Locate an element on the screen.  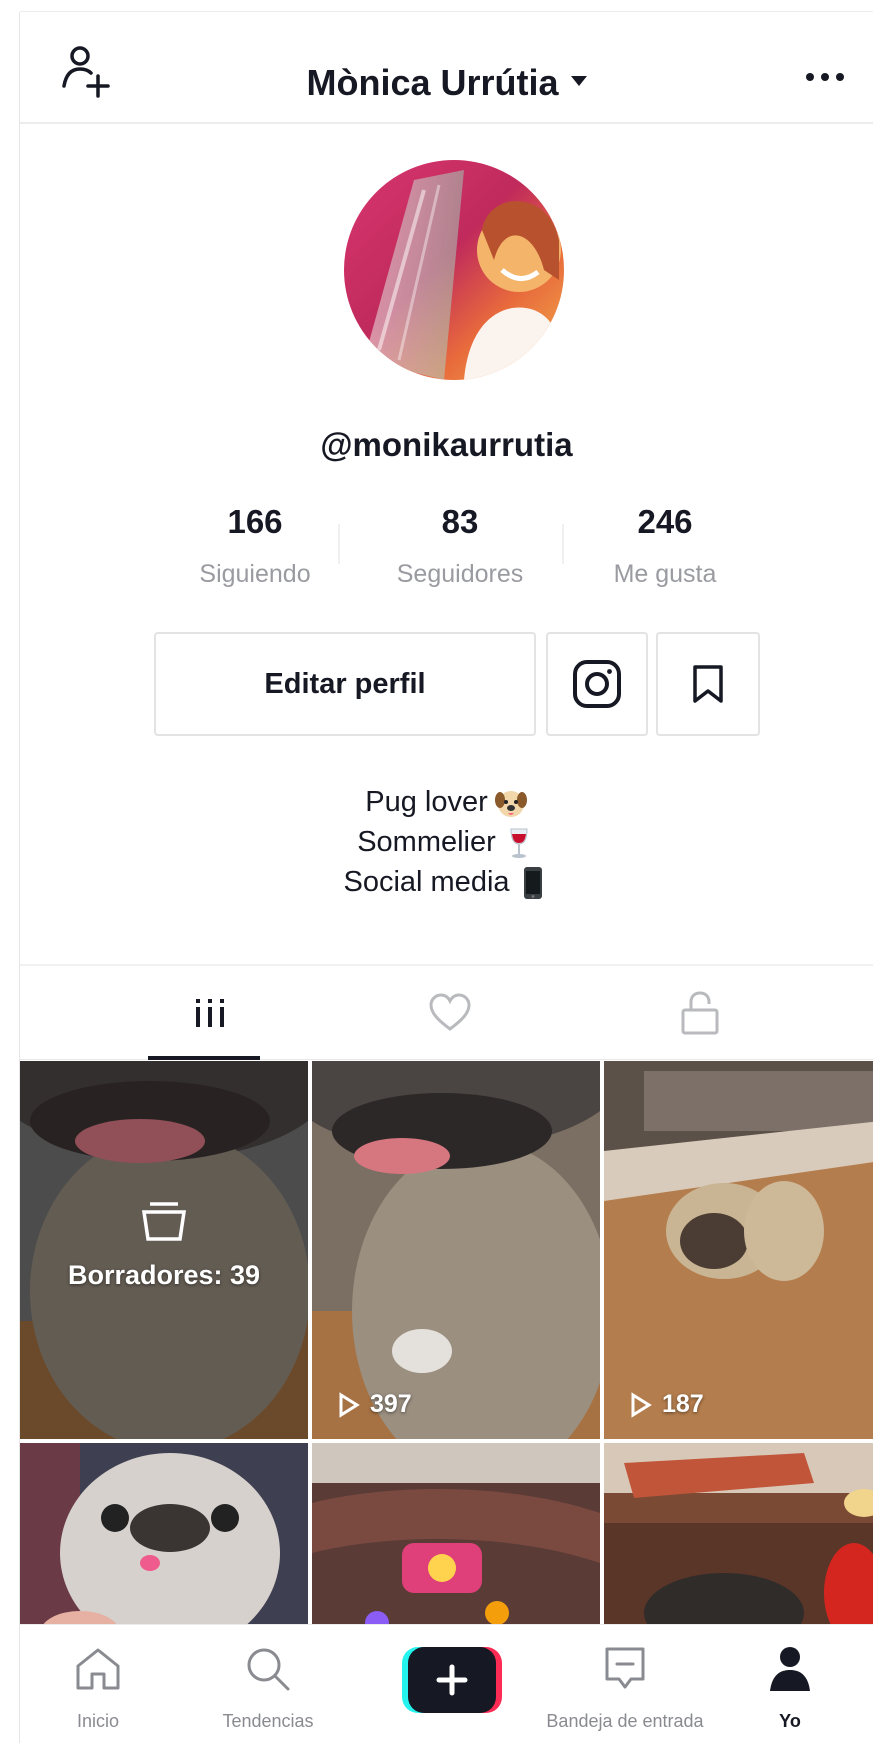
stat-value: 83 is located at coordinates (460, 521).